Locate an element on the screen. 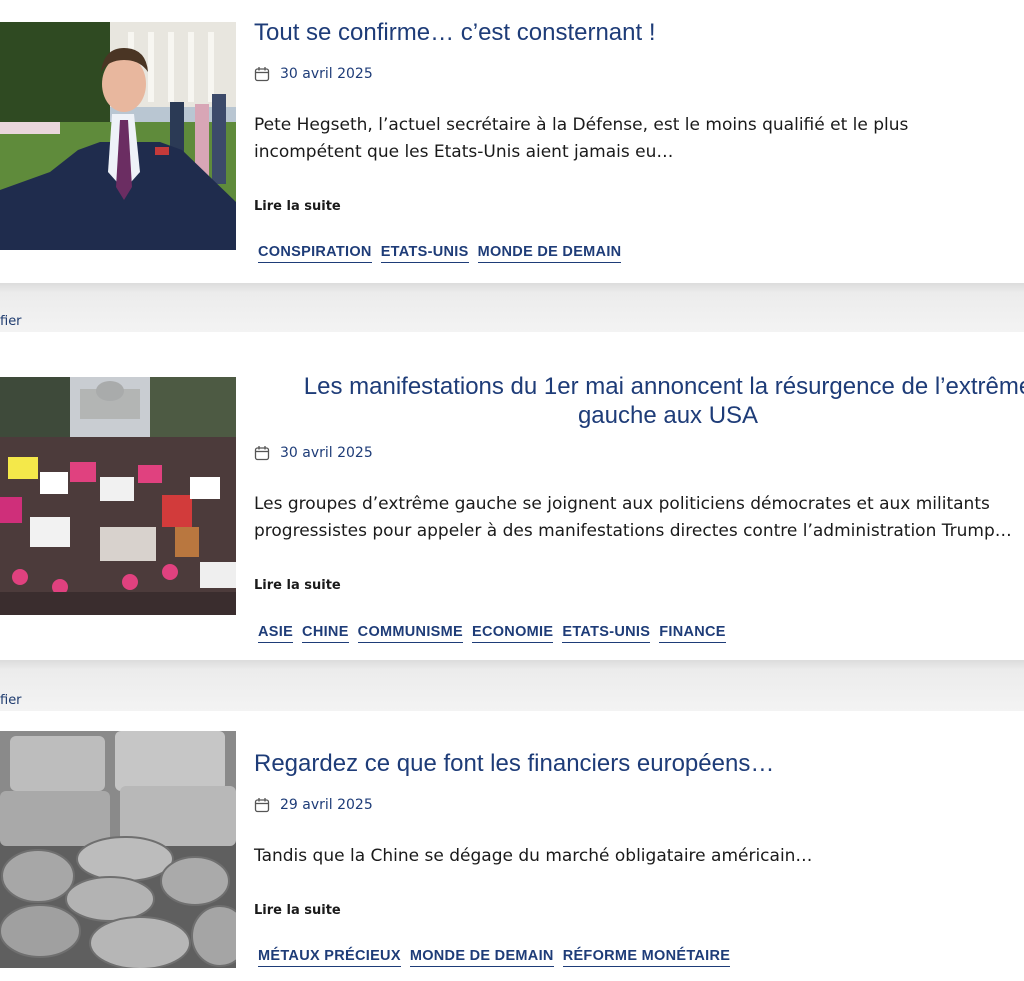  date-text: 29 avril 2025 is located at coordinates (326, 805).